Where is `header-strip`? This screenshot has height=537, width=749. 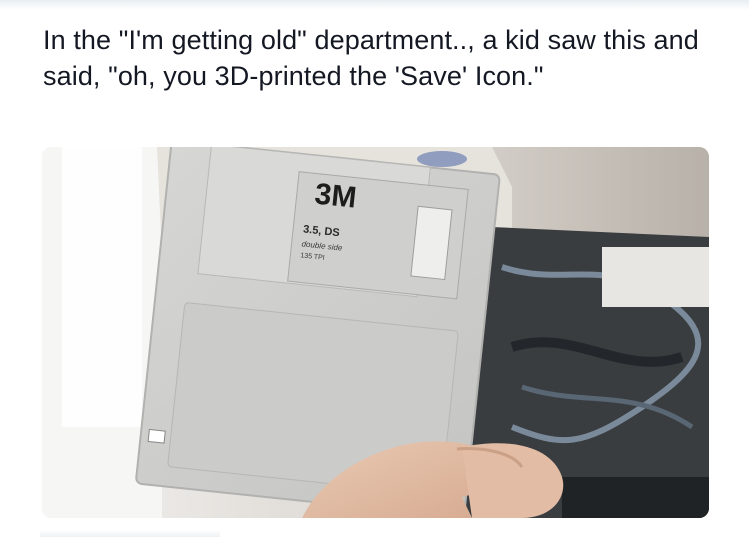 header-strip is located at coordinates (374, 5).